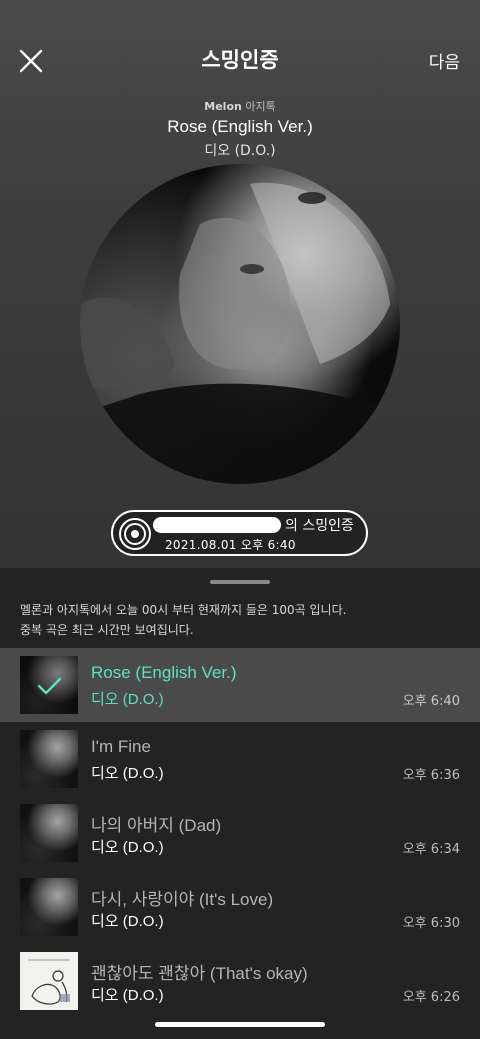  I want to click on track-title: 괜찮아도 괜찮아 (That's okay), so click(199, 973).